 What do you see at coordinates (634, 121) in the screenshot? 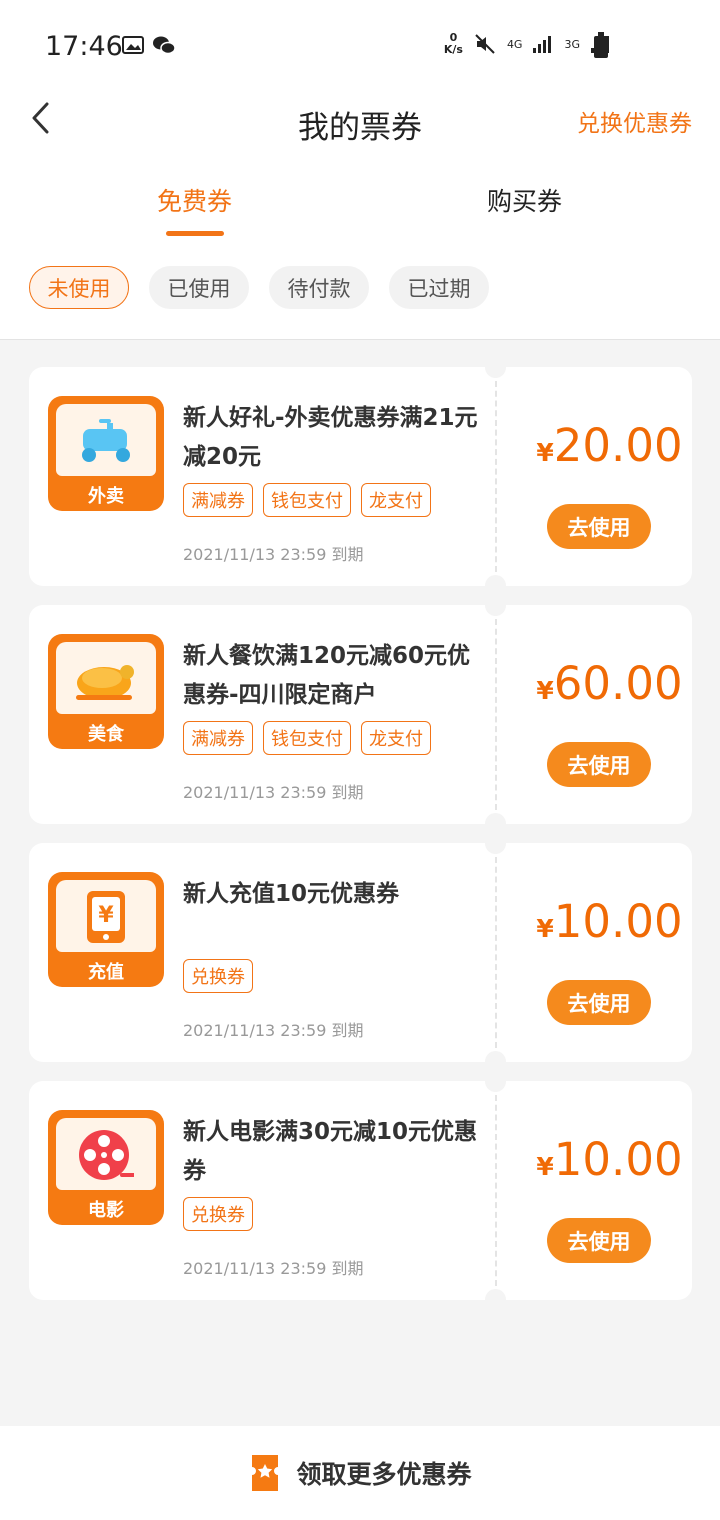
I see `exchange-coupon-link: 兑换优惠券` at bounding box center [634, 121].